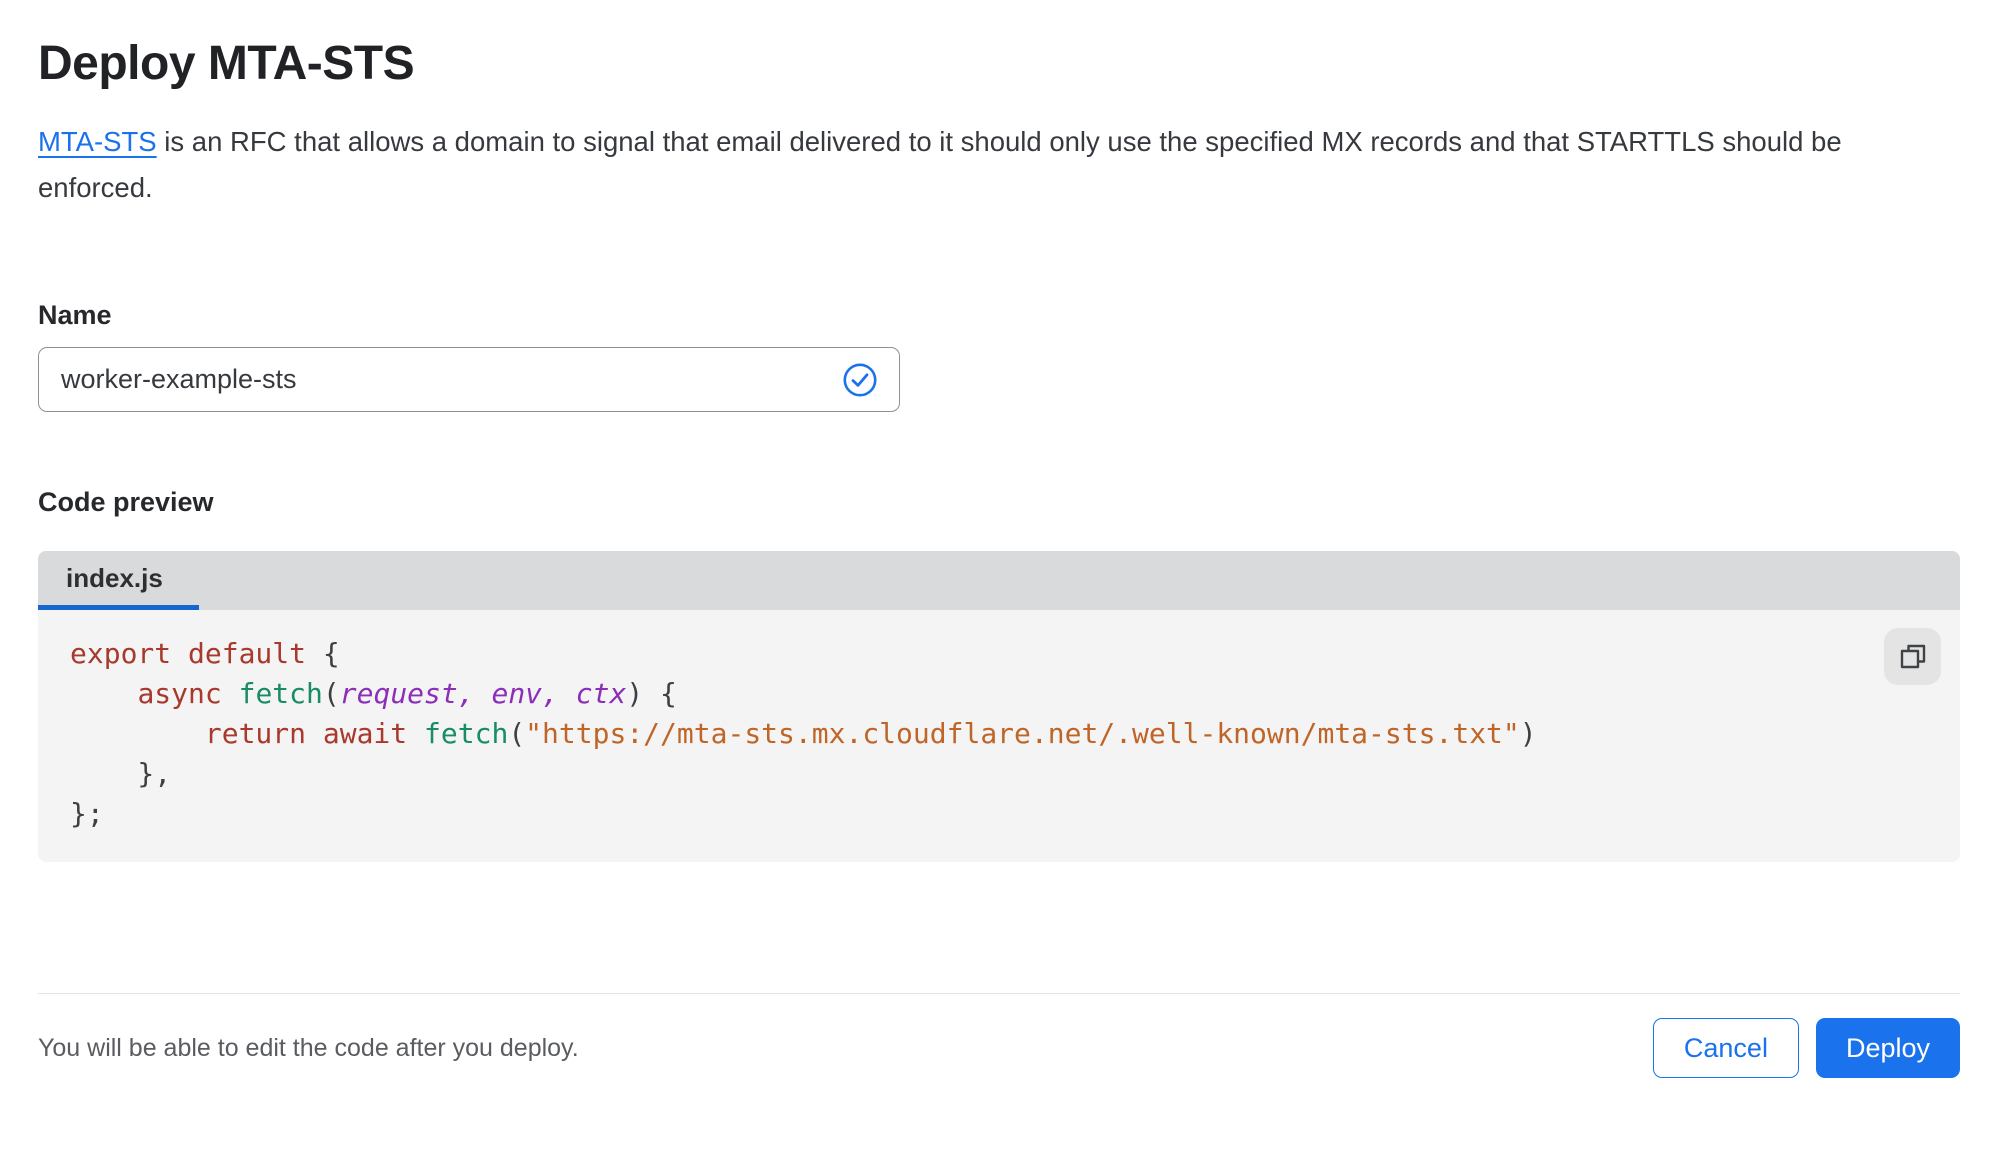 This screenshot has width=1999, height=1174. I want to click on copy-code-button, so click(1912, 656).